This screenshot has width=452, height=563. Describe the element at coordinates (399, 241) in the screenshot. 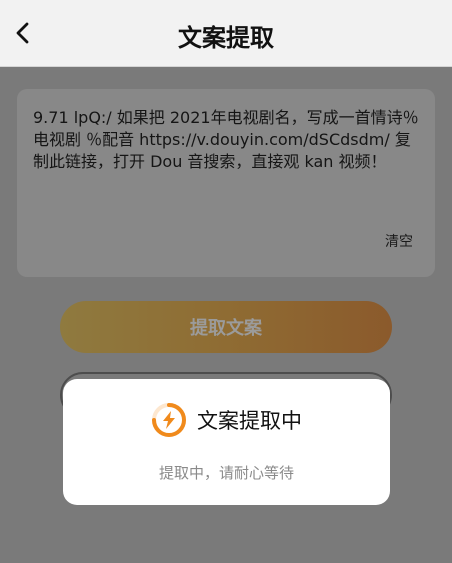

I see `clear-button: 清空` at that location.